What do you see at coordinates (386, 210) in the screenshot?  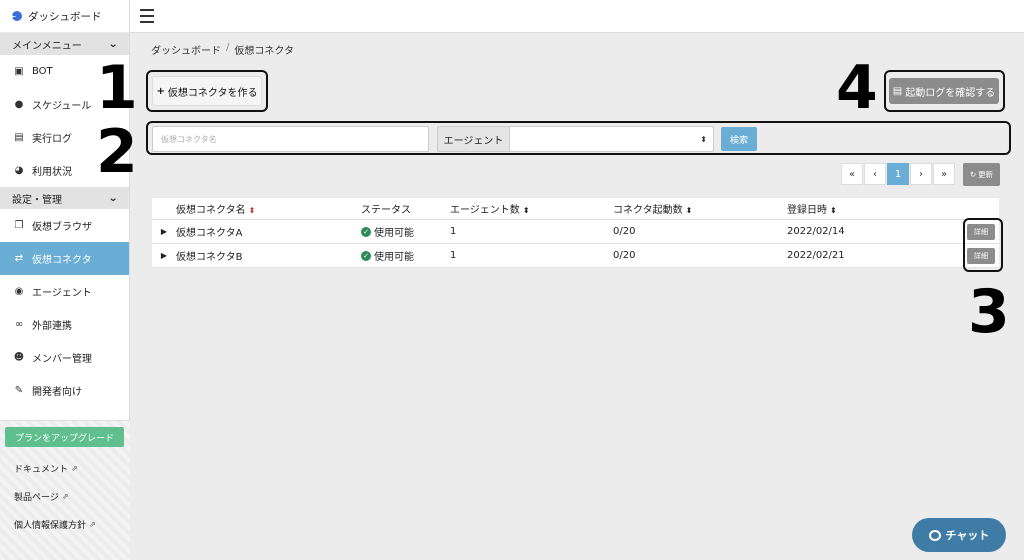 I see `header-label: ステータス` at bounding box center [386, 210].